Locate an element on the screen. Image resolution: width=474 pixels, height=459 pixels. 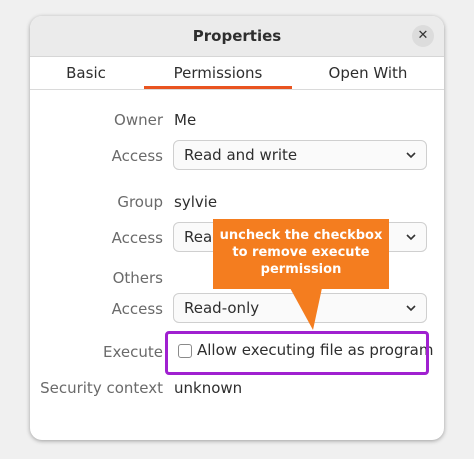
active-tab-indicator is located at coordinates (218, 87).